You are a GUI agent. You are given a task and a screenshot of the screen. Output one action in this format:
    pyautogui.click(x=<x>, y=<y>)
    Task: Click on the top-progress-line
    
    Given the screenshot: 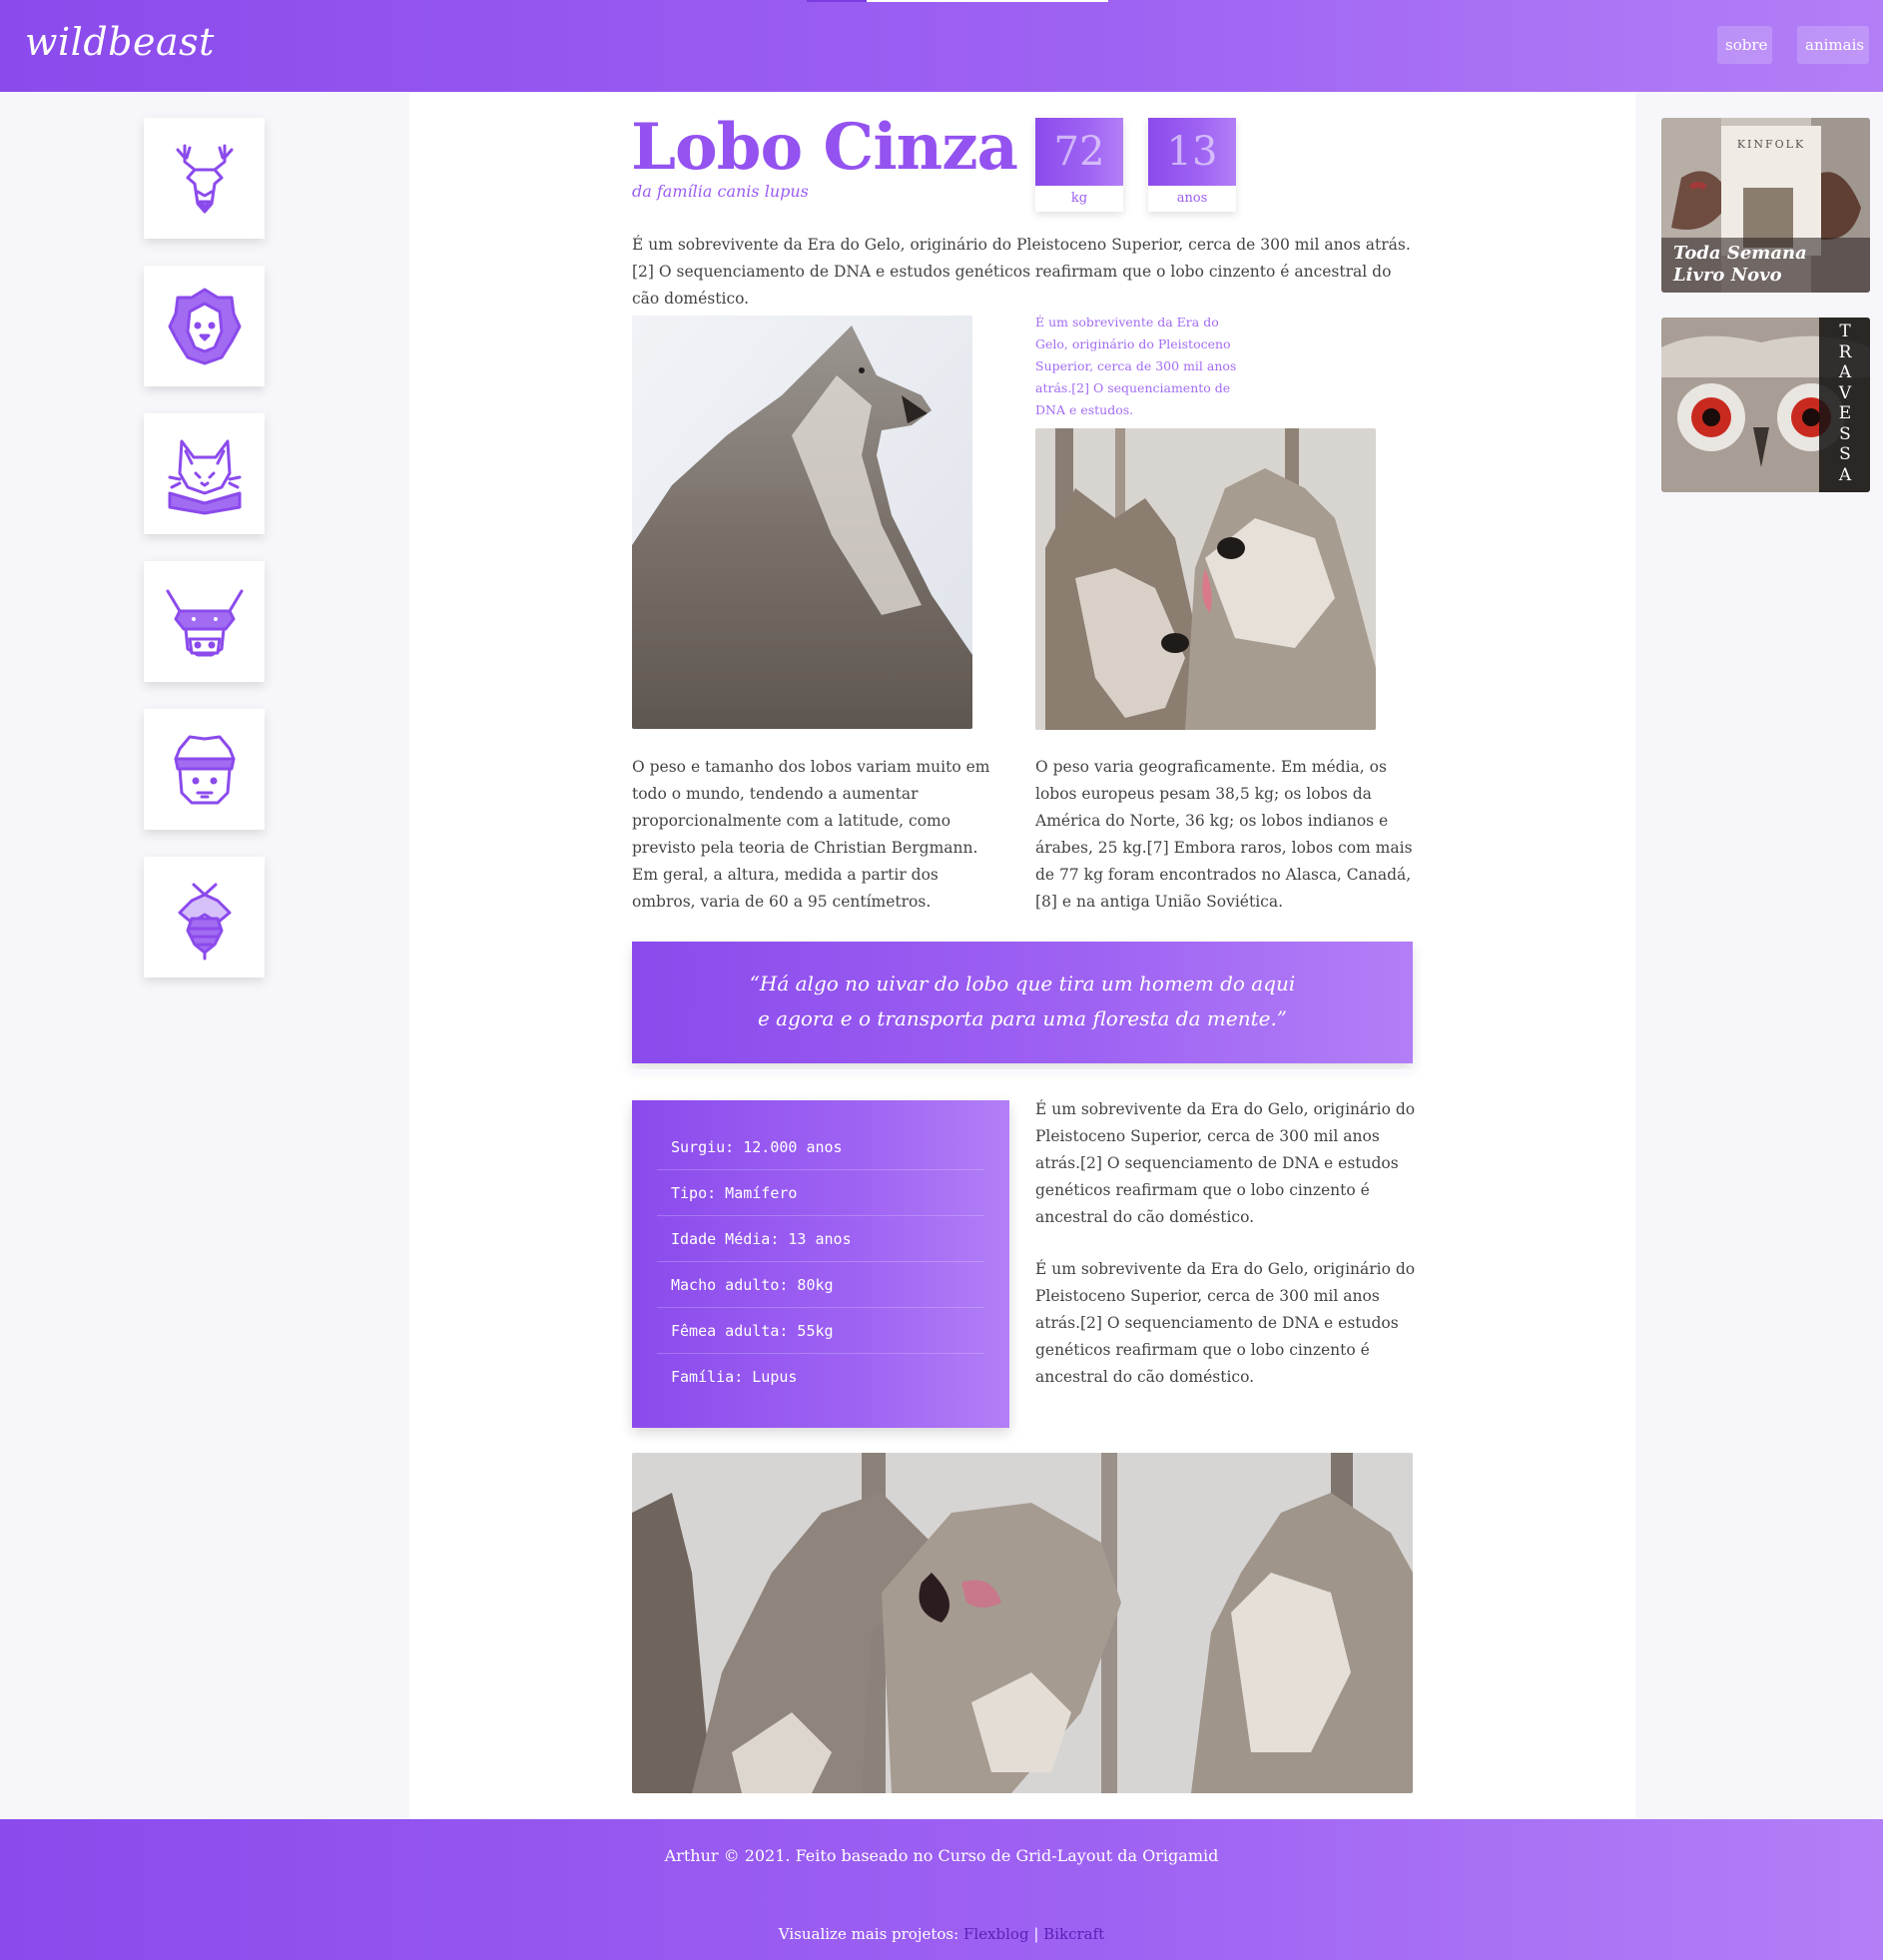 What is the action you would take?
    pyautogui.click(x=957, y=1)
    